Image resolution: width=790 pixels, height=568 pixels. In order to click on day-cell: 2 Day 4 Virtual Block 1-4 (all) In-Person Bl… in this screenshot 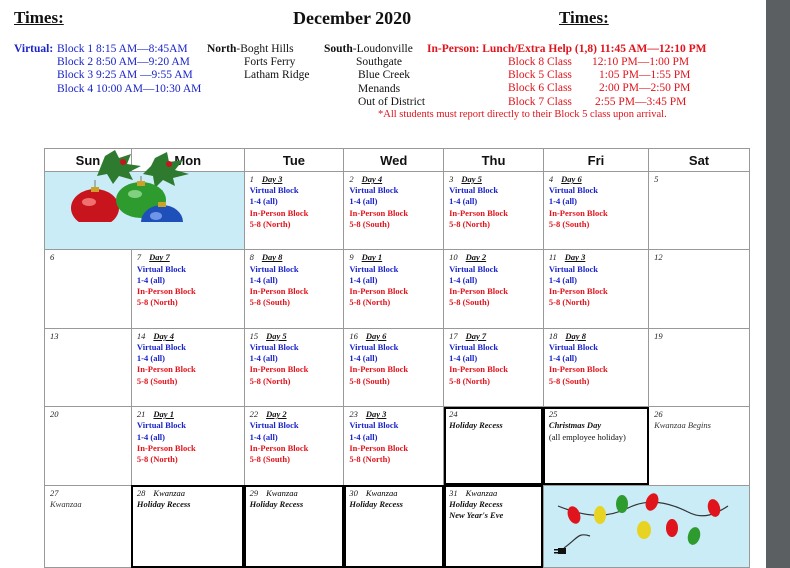, I will do `click(394, 210)`.